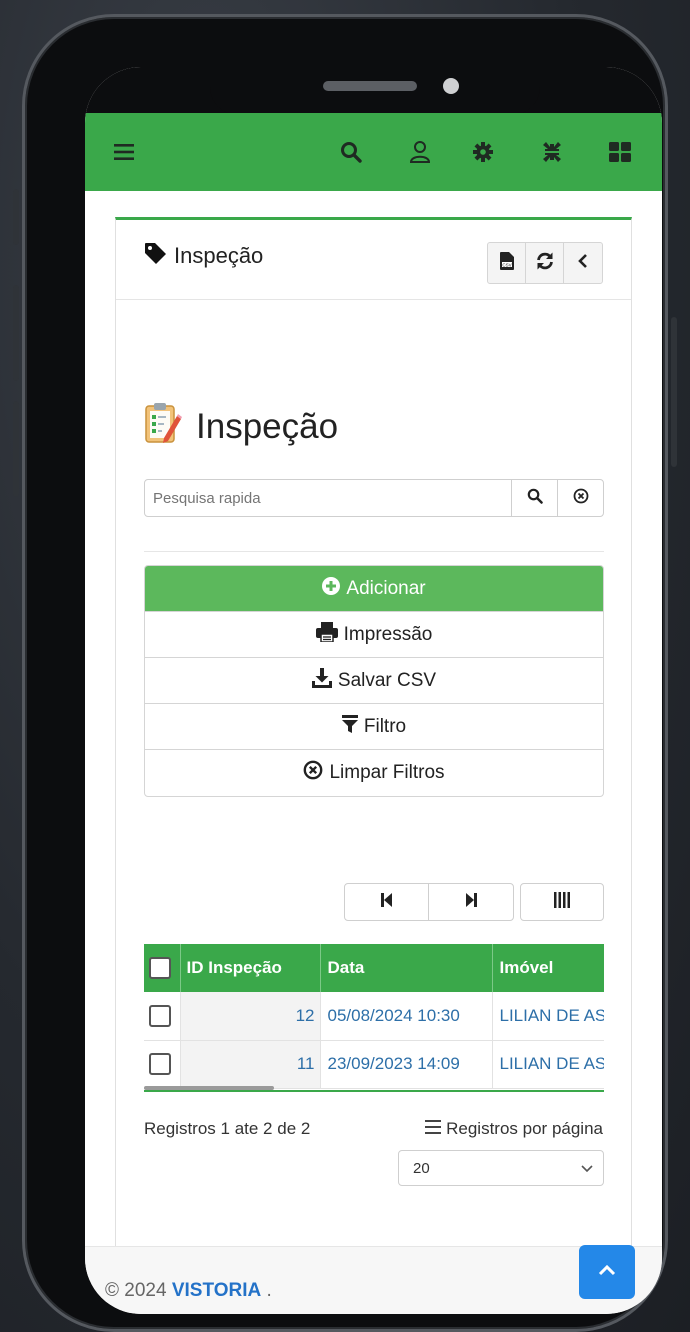  What do you see at coordinates (501, 1168) in the screenshot?
I see `per-page-select: 20` at bounding box center [501, 1168].